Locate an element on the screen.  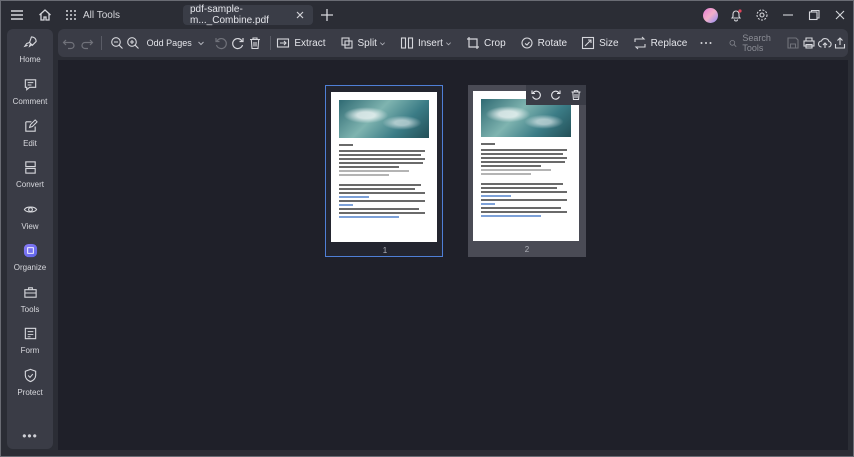
organize-icon is located at coordinates (30, 250).